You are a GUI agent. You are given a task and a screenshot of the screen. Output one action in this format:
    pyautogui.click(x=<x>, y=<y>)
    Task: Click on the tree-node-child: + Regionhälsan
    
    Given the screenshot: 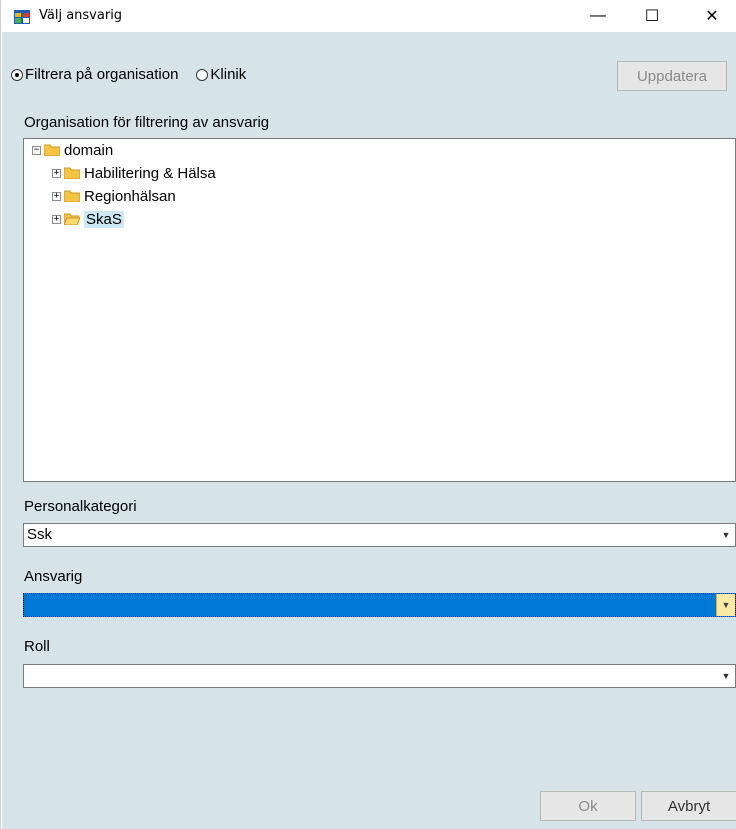 What is the action you would take?
    pyautogui.click(x=114, y=196)
    